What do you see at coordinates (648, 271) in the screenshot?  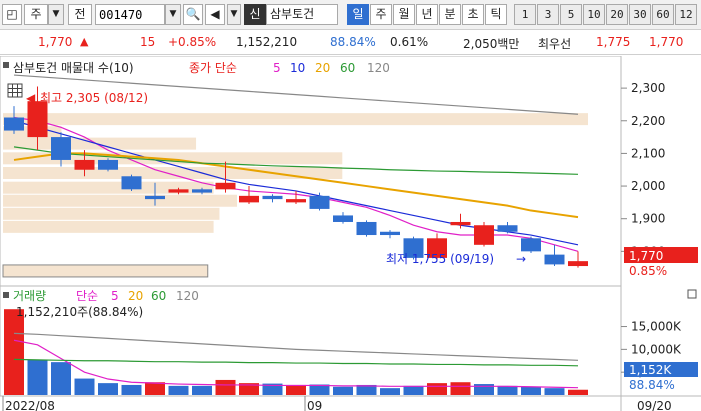 I see `current-change-tag: 0.85%` at bounding box center [648, 271].